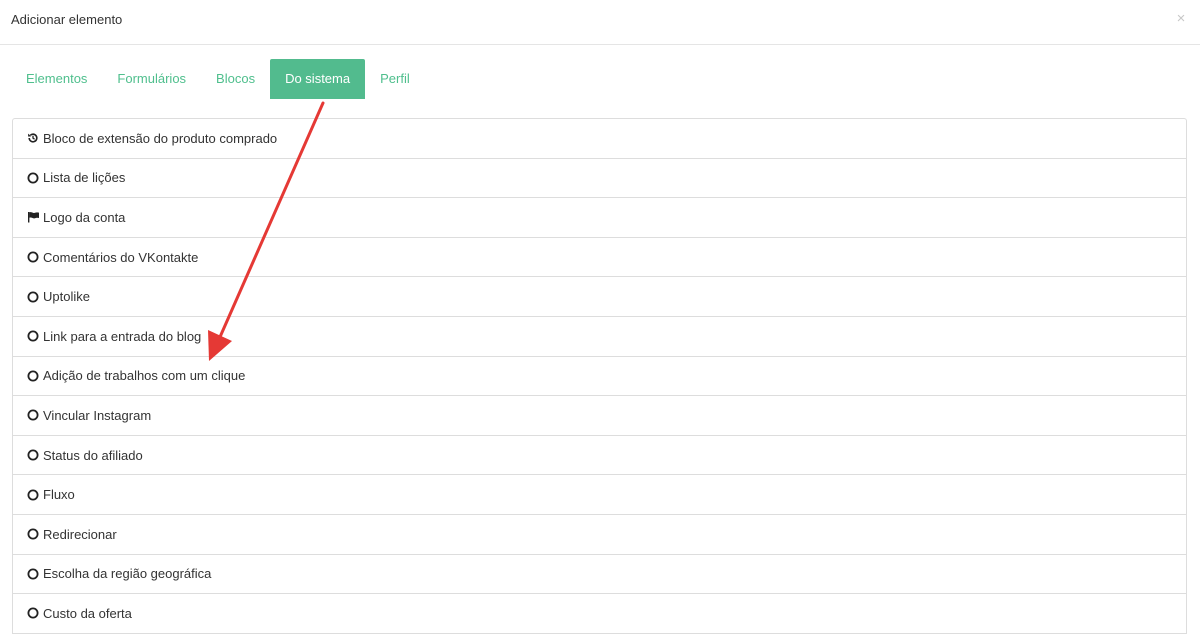 The image size is (1200, 635). What do you see at coordinates (59, 495) in the screenshot?
I see `list-item-label: Fluxo` at bounding box center [59, 495].